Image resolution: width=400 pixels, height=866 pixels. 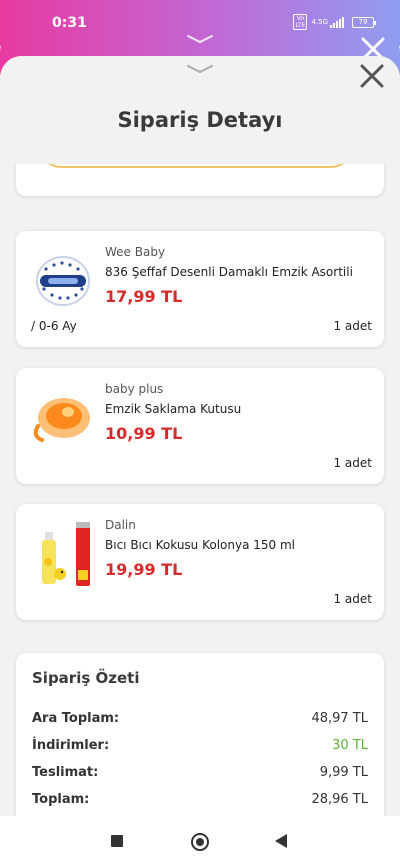 What do you see at coordinates (350, 745) in the screenshot?
I see `summary-value: 30 TL` at bounding box center [350, 745].